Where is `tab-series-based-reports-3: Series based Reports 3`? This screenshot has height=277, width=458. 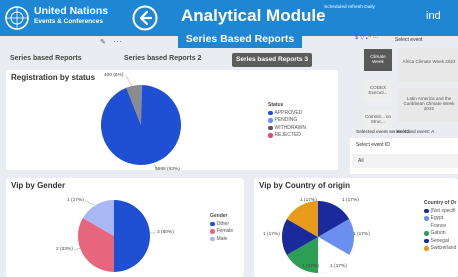
tab-series-based-reports-3: Series based Reports 3 is located at coordinates (272, 60).